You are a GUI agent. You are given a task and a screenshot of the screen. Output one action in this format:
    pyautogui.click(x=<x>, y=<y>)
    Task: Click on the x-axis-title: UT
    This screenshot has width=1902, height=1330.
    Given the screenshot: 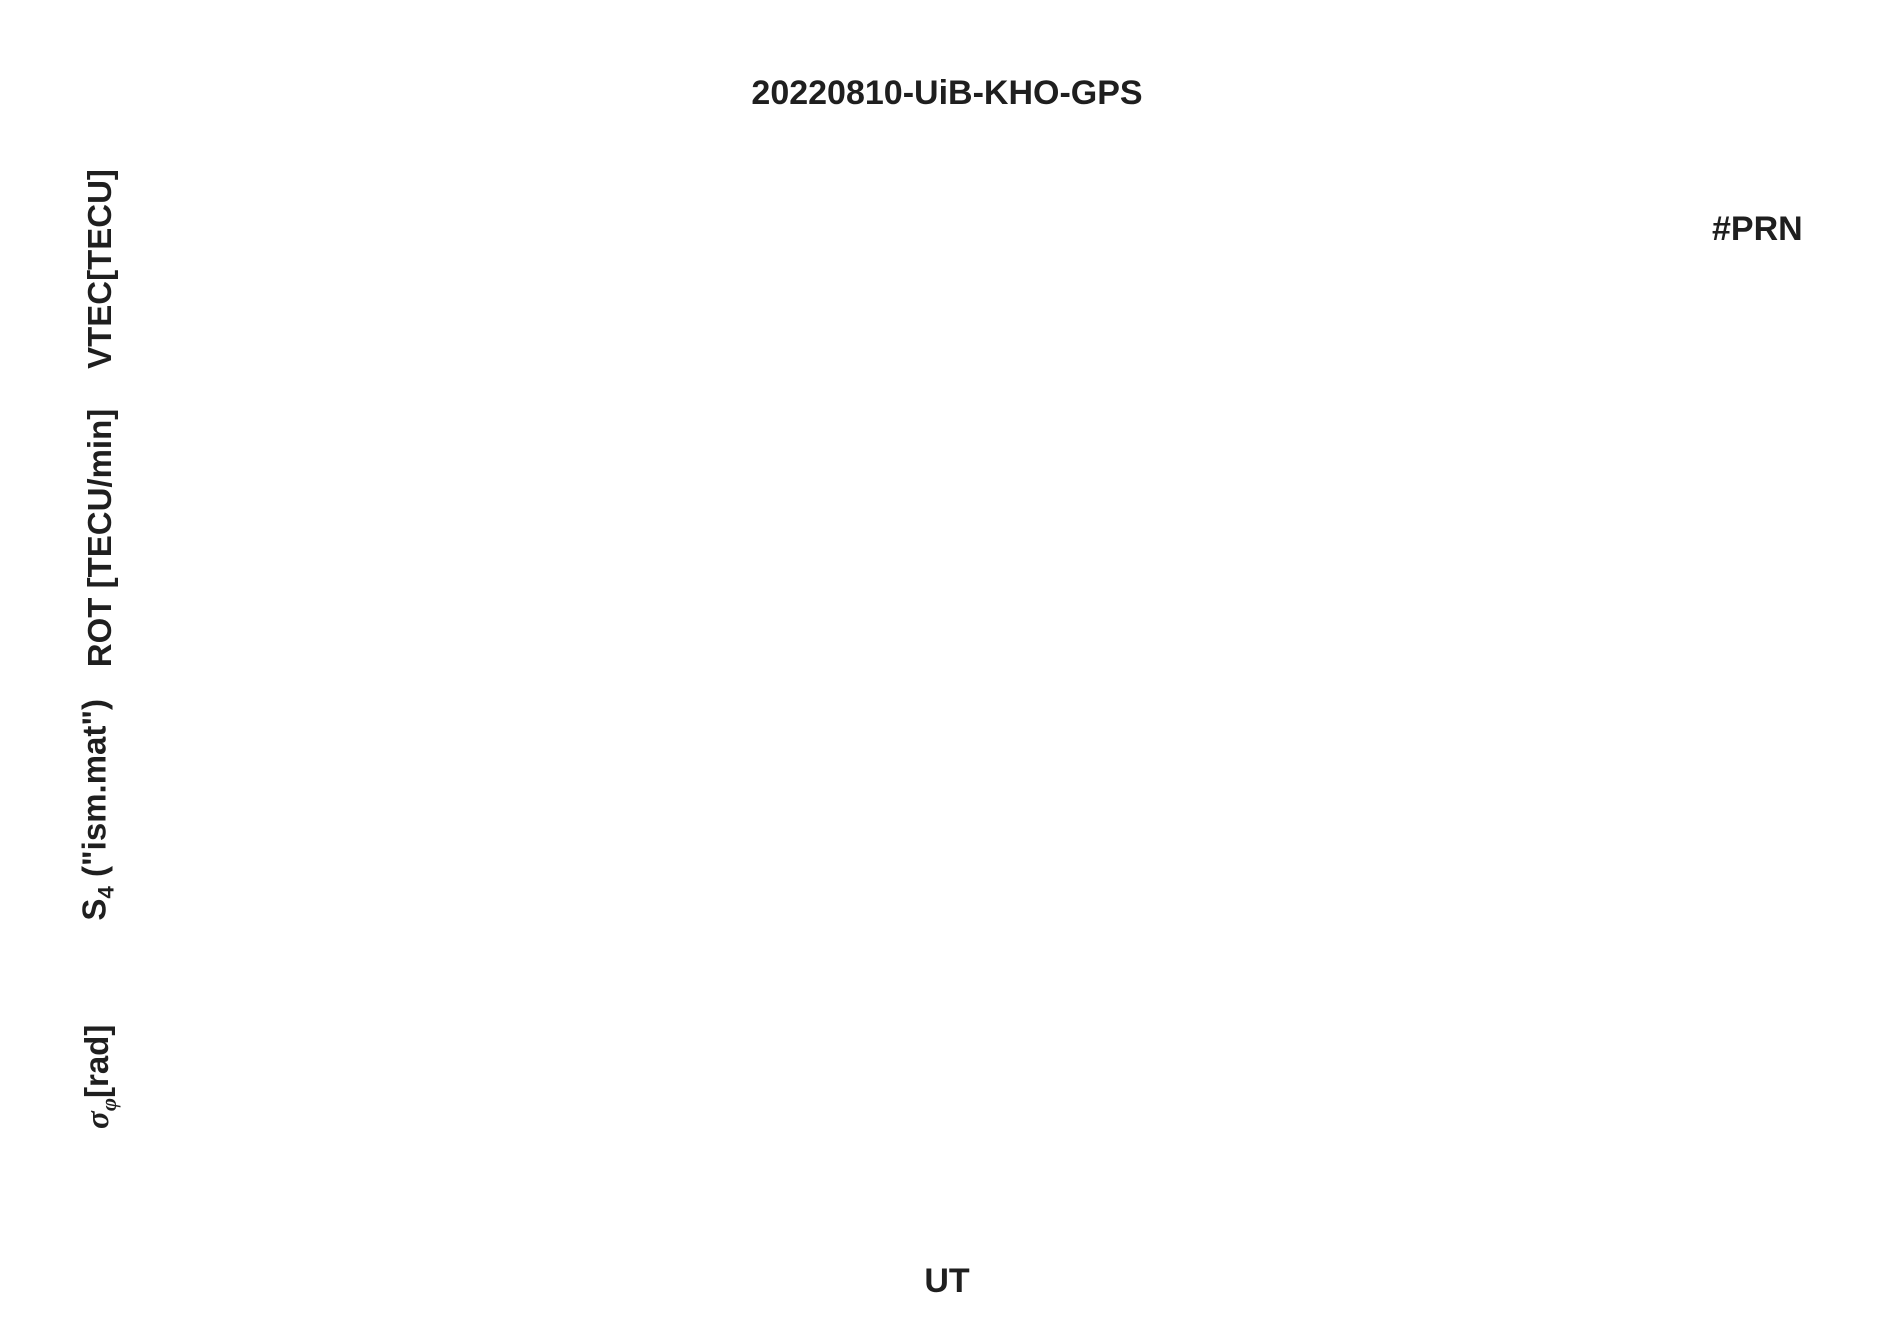 What is the action you would take?
    pyautogui.click(x=947, y=1281)
    